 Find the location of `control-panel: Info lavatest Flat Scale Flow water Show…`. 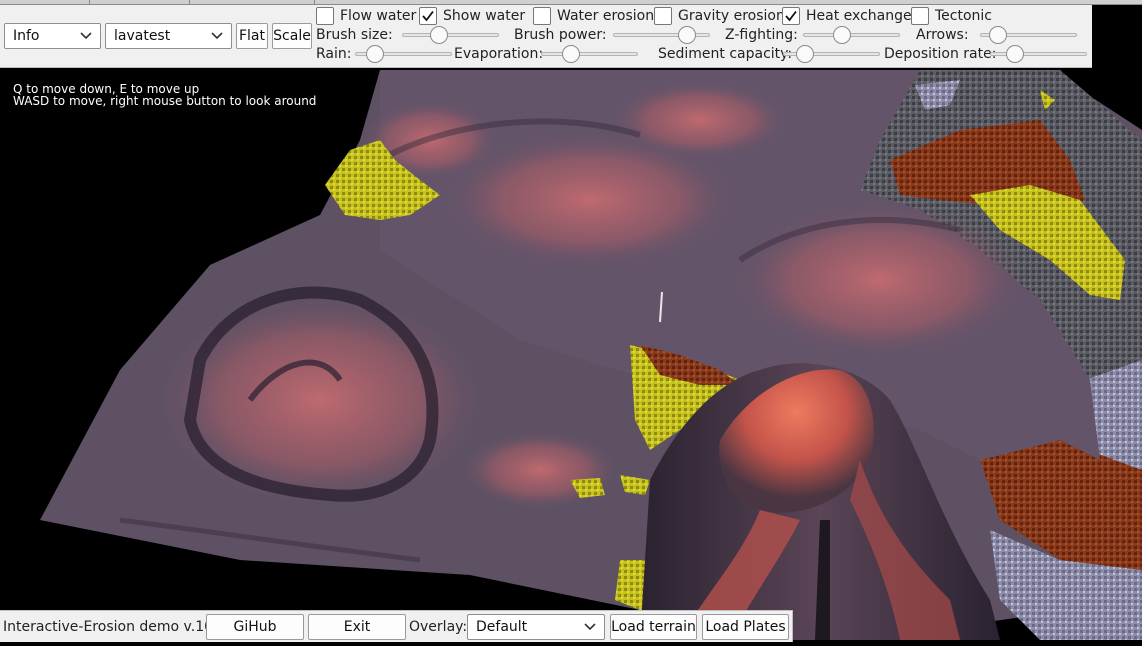

control-panel: Info lavatest Flat Scale Flow water Show… is located at coordinates (546, 36).